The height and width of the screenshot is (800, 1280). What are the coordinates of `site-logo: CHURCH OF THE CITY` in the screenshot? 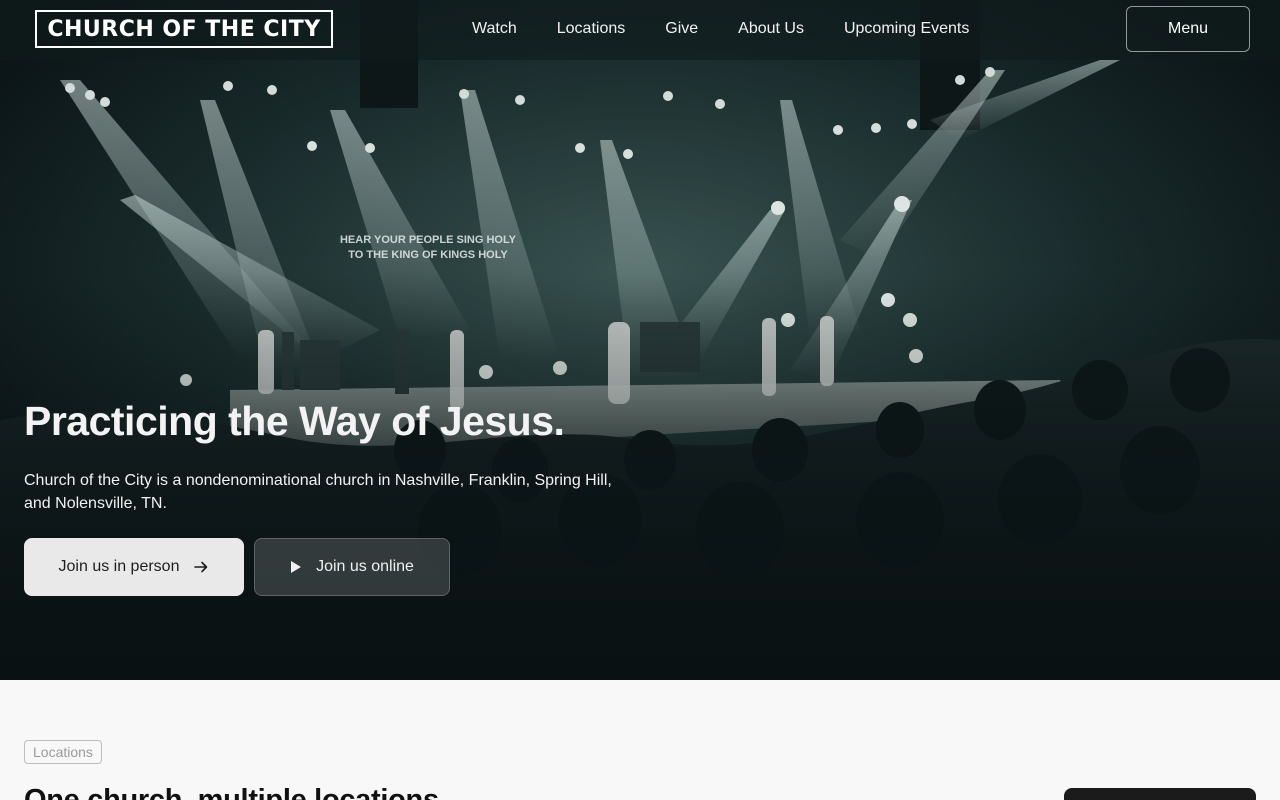 It's located at (184, 29).